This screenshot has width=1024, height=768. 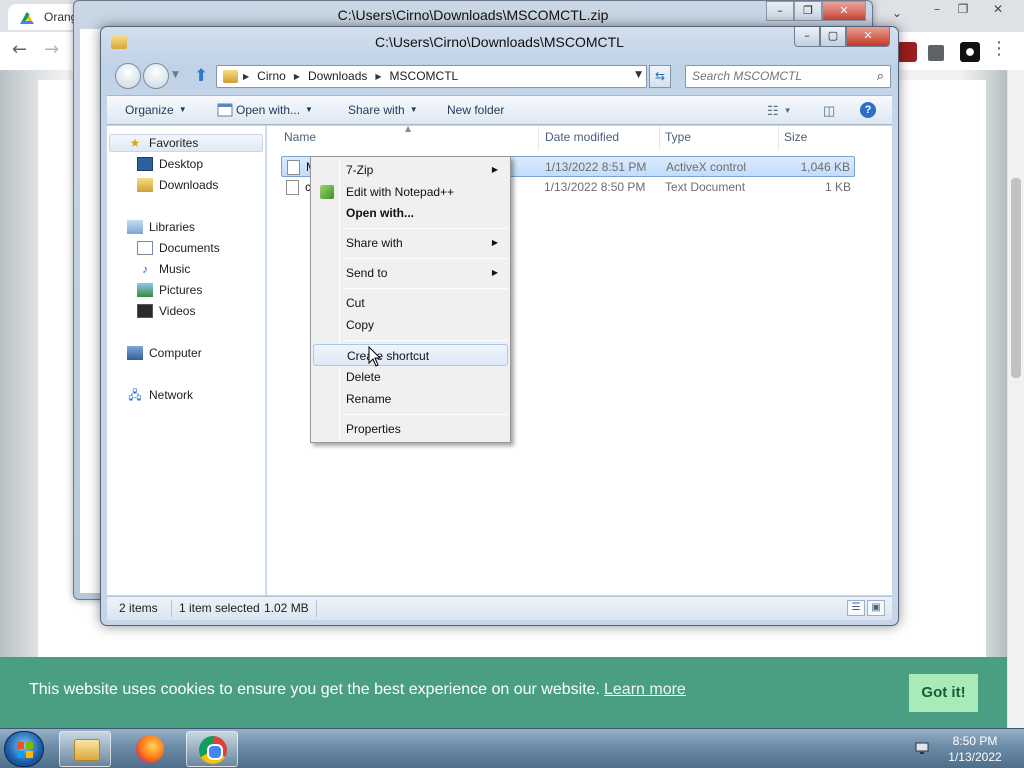 I want to click on browser-close-button: ✕, so click(x=998, y=11).